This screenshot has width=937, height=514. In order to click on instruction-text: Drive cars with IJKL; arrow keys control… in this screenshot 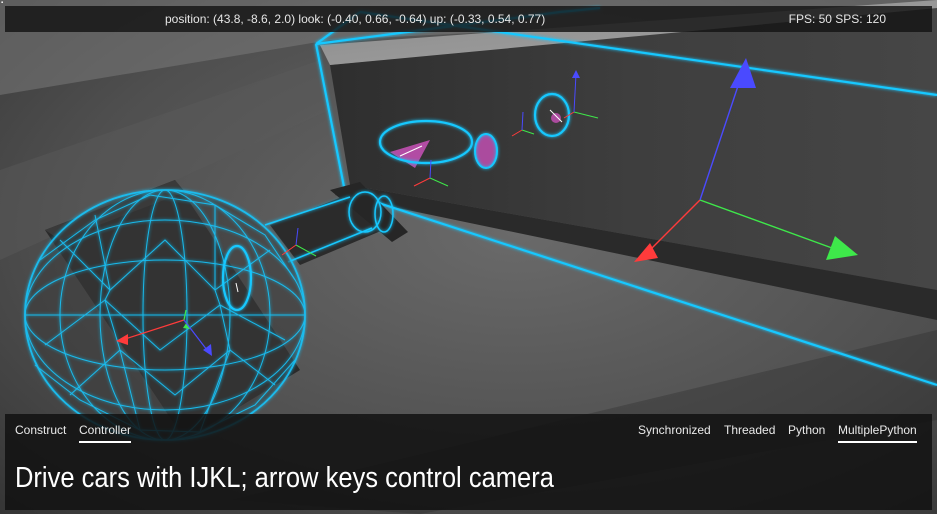, I will do `click(284, 478)`.